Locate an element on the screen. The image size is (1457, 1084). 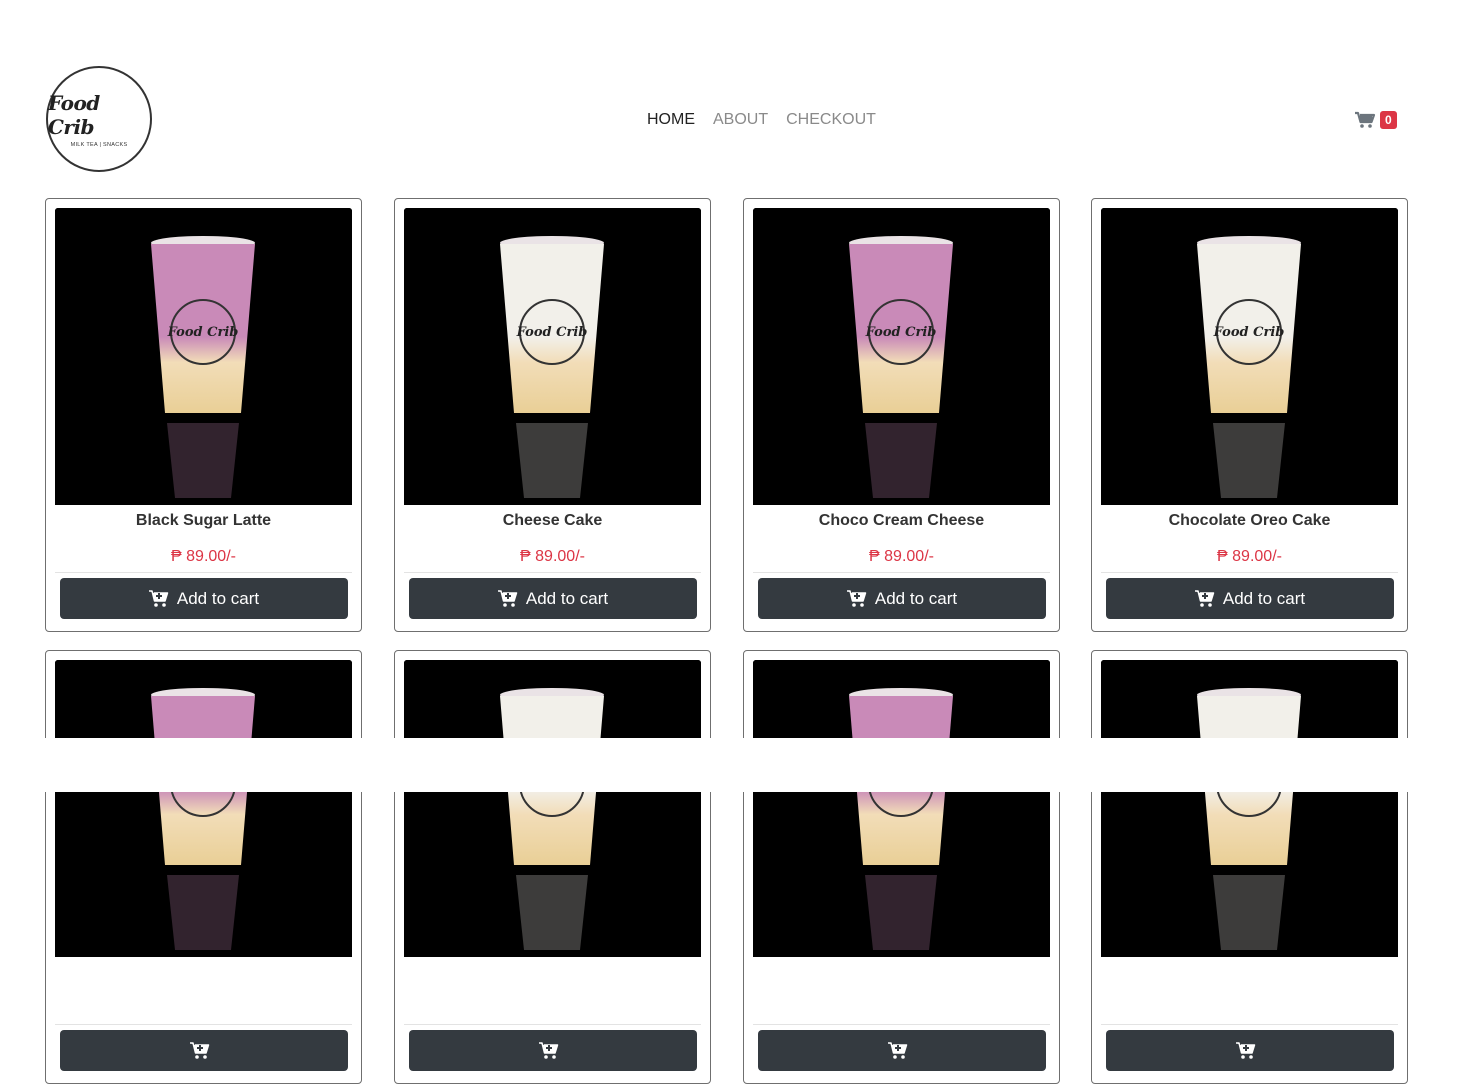
cart-count-badge: 0 is located at coordinates (1388, 120).